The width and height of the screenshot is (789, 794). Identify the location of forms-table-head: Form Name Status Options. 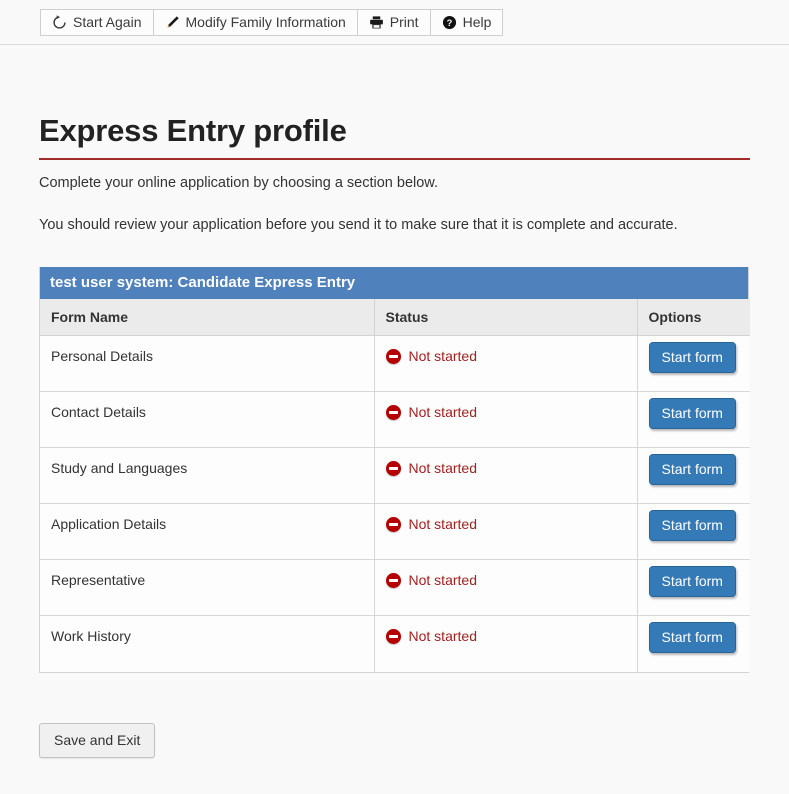
(395, 318).